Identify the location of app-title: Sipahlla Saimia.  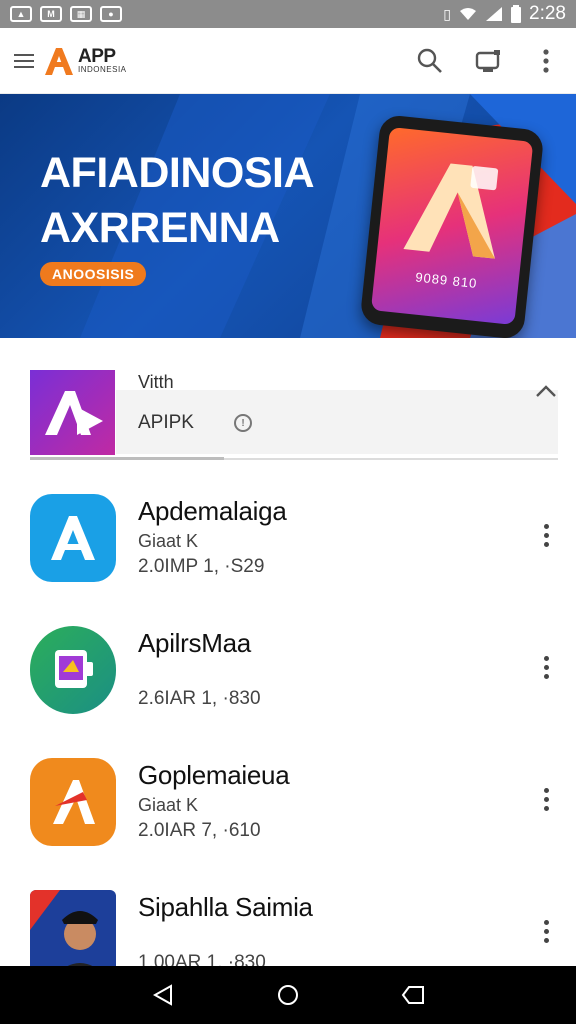
(225, 907).